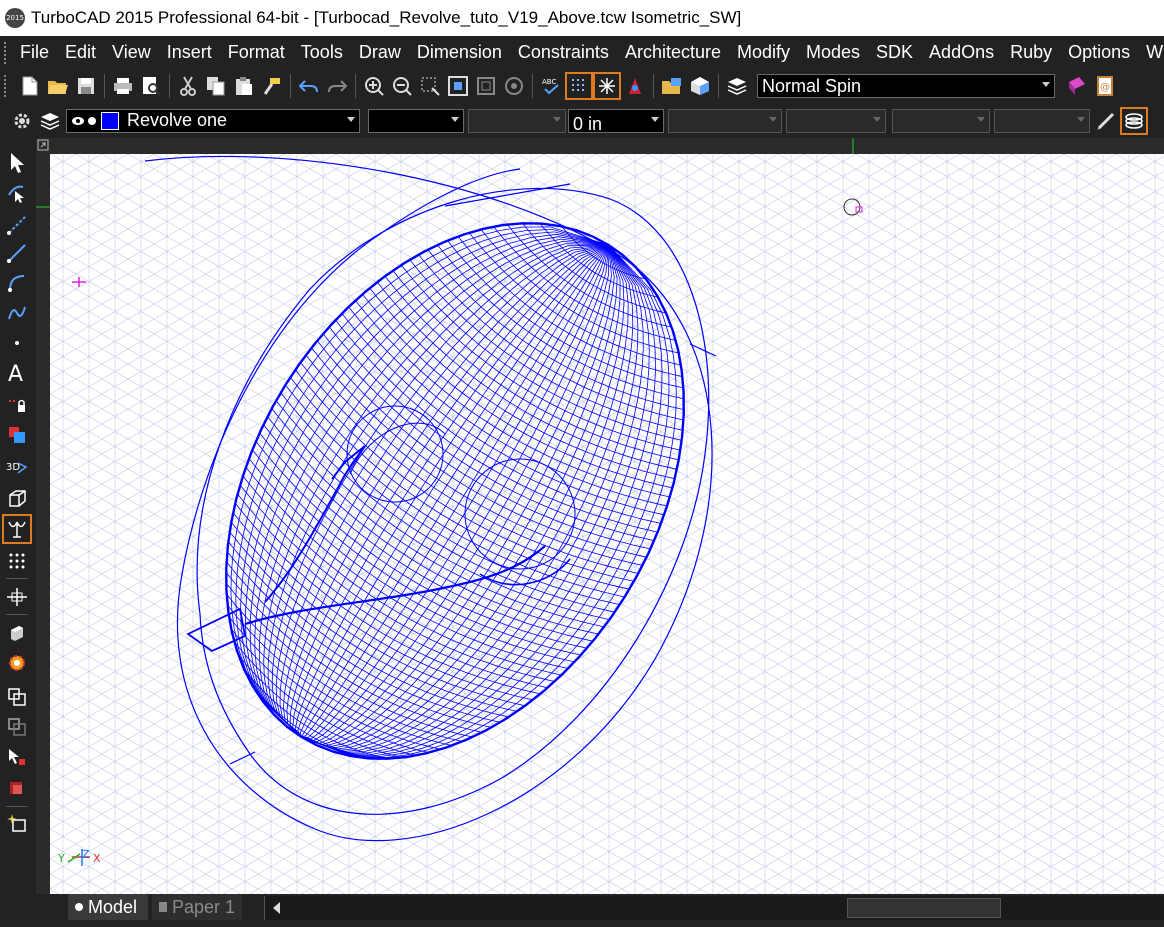 The width and height of the screenshot is (1164, 927). What do you see at coordinates (256, 52) in the screenshot?
I see `menu-format: Format` at bounding box center [256, 52].